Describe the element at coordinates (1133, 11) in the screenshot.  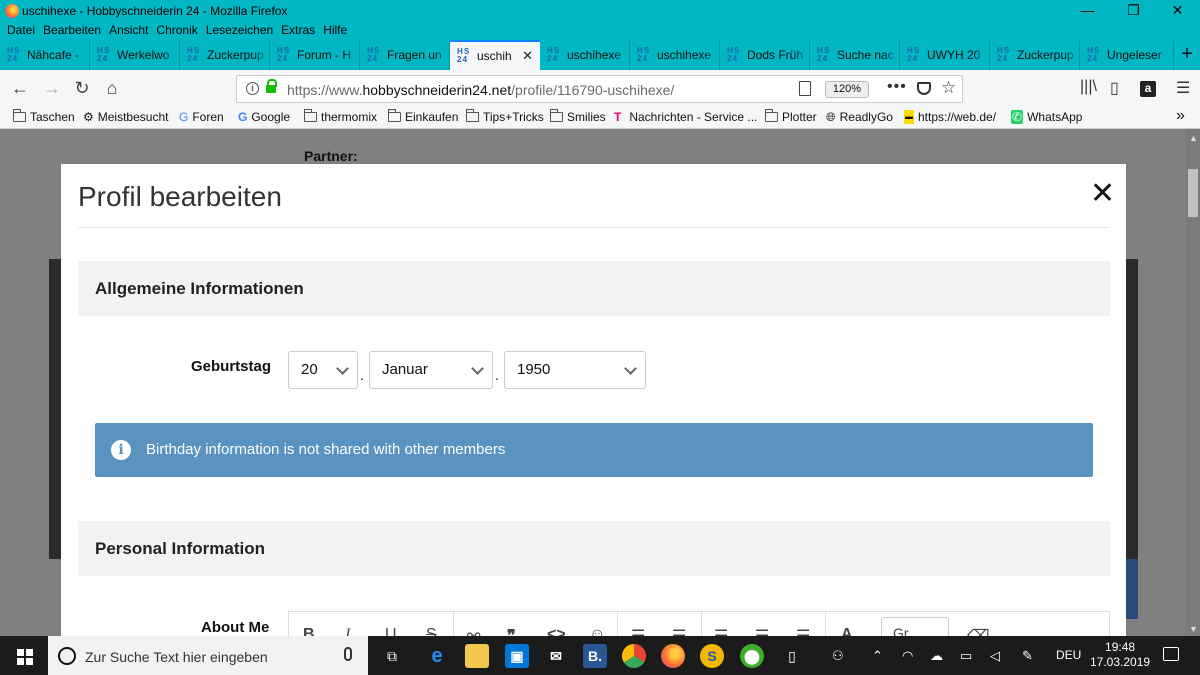
I see `restore-button: ❐` at that location.